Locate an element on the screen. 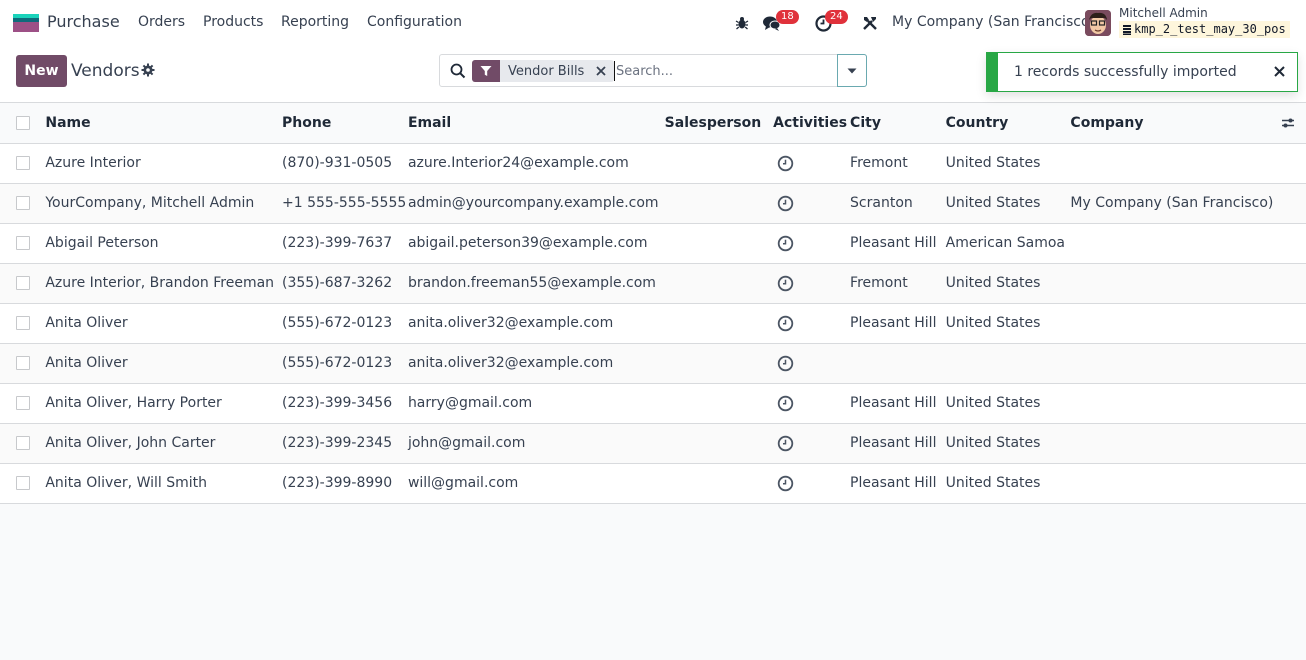 The width and height of the screenshot is (1306, 660). cell-email: azure.Interior24@example.com is located at coordinates (536, 163).